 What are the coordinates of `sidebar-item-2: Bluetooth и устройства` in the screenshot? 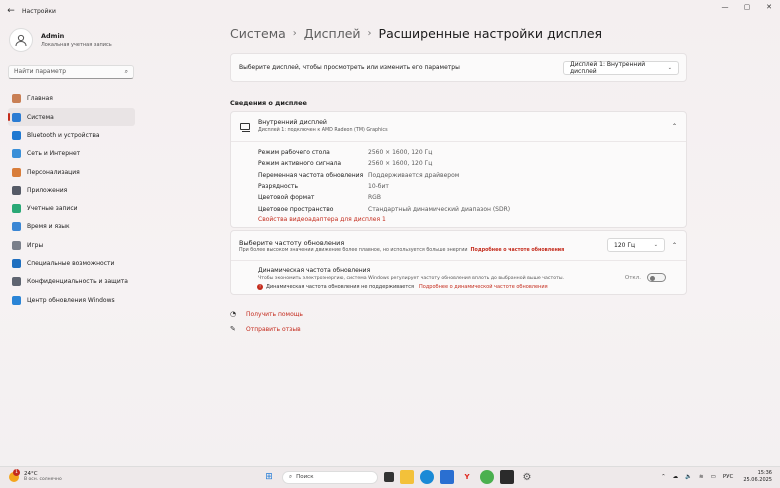 It's located at (71, 136).